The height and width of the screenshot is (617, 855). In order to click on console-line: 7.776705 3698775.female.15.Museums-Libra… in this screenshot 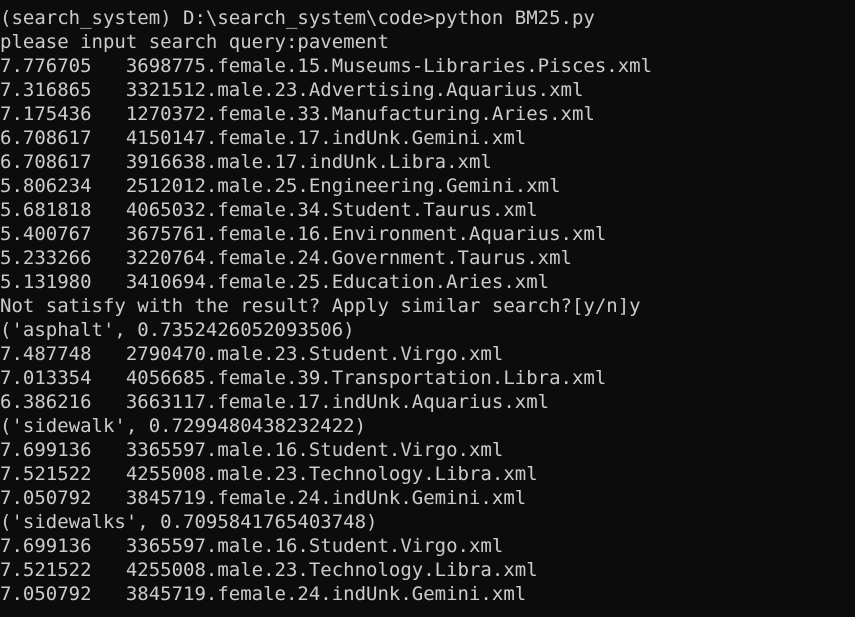, I will do `click(326, 66)`.